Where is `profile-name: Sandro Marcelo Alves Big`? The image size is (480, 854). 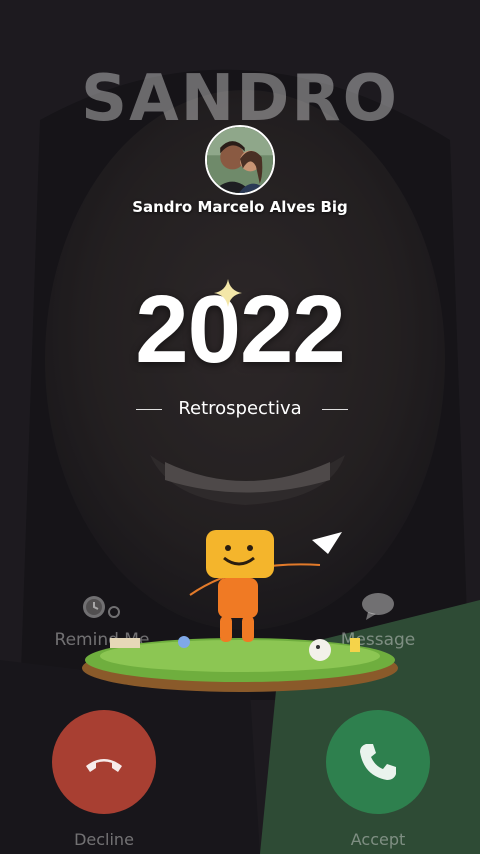 profile-name: Sandro Marcelo Alves Big is located at coordinates (240, 207).